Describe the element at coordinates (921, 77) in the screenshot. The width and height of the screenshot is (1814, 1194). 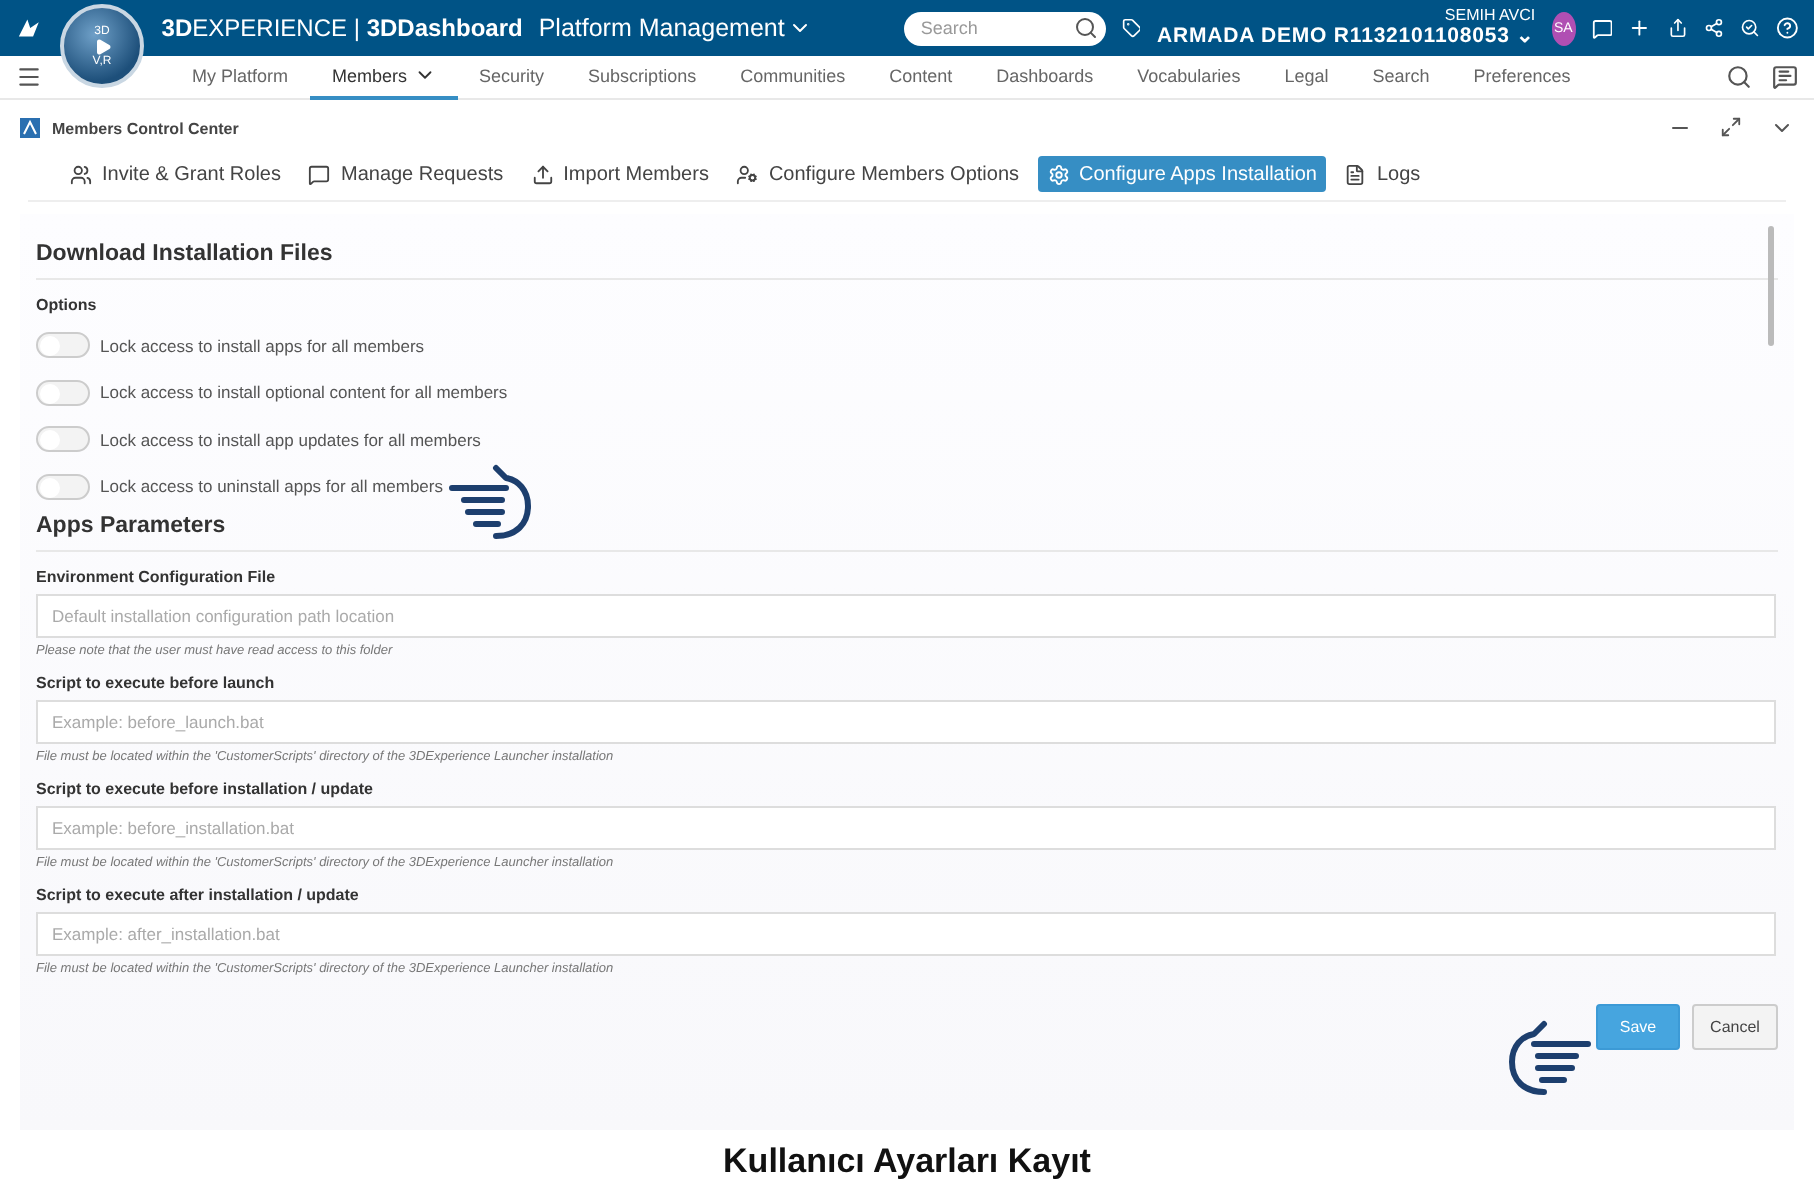
I see `nav-tab: Content` at that location.